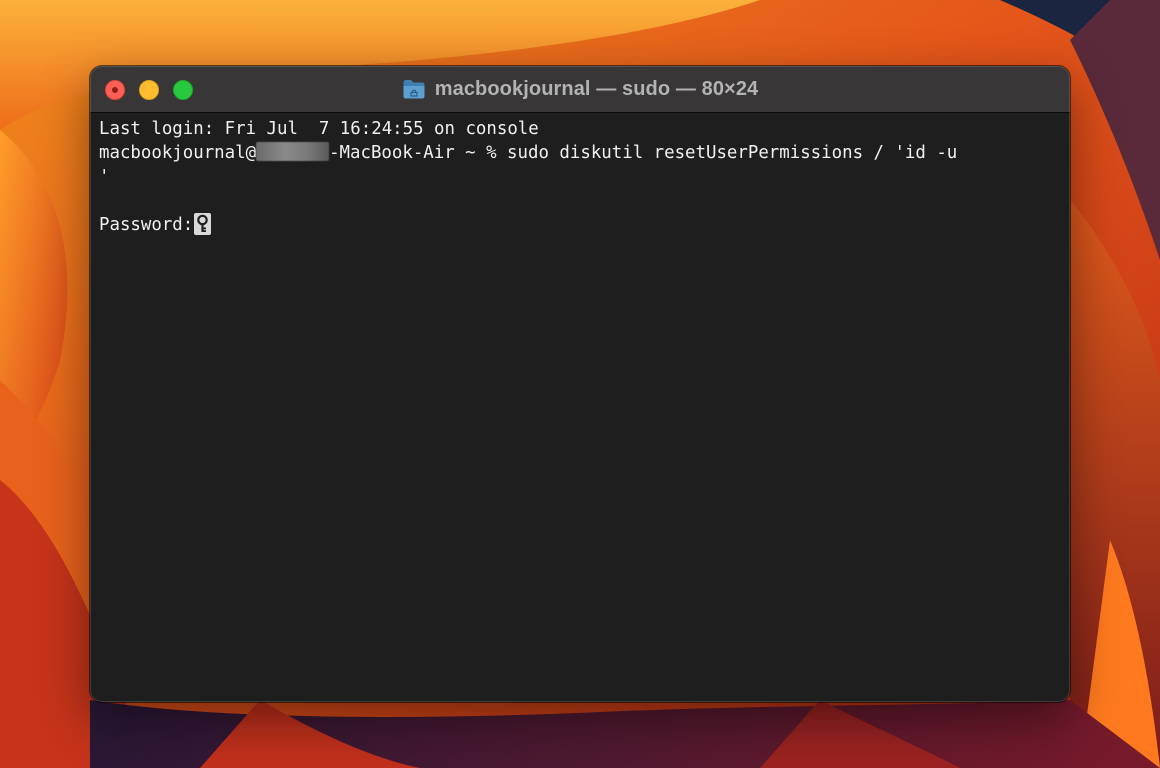 The image size is (1160, 768). I want to click on title-bar: macbookjournal — sudo — 80×24, so click(580, 89).